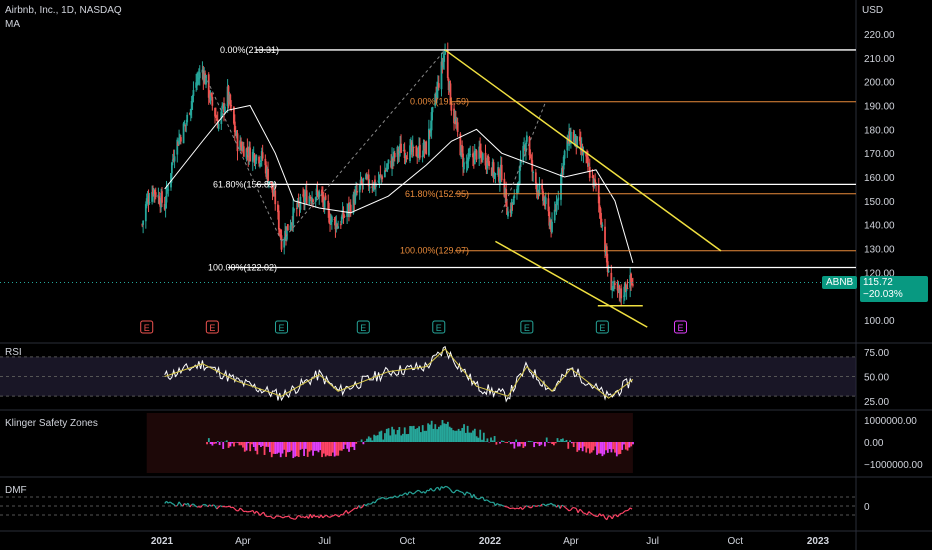 The width and height of the screenshot is (932, 550). I want to click on klinger-tick-label: 0.00, so click(874, 443).